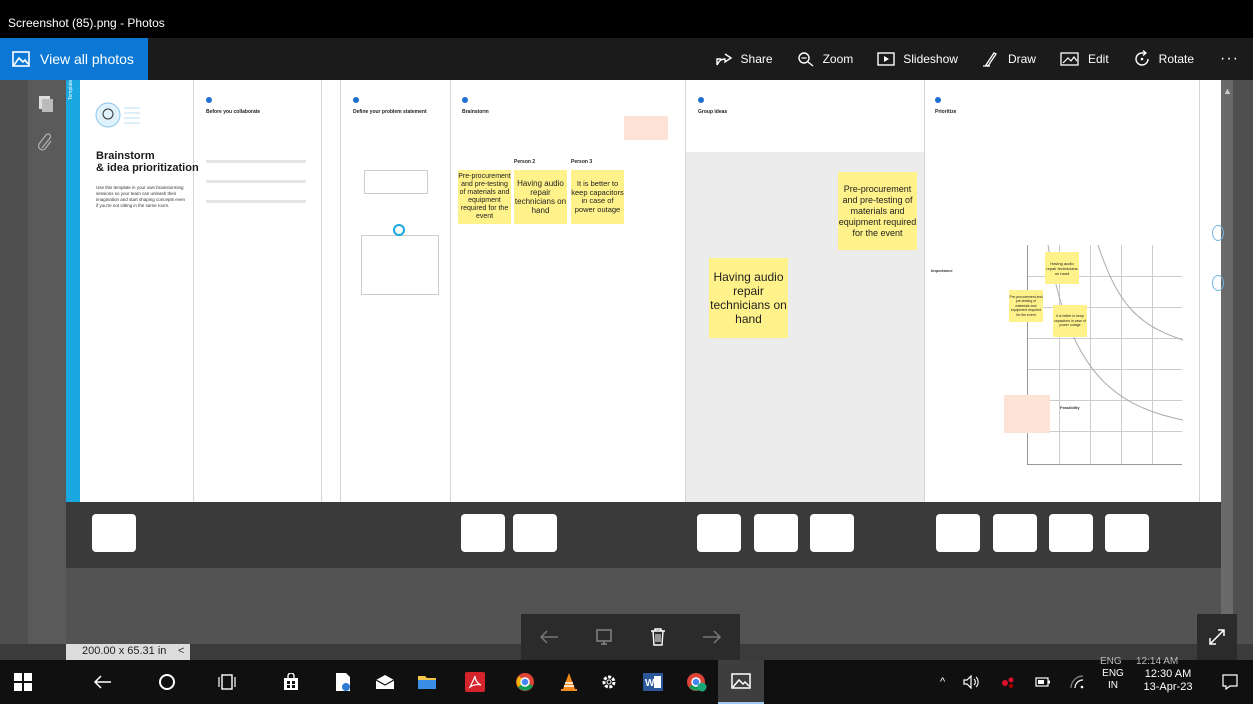 The height and width of the screenshot is (704, 1253). I want to click on more-options-button: ···, so click(1229, 59).